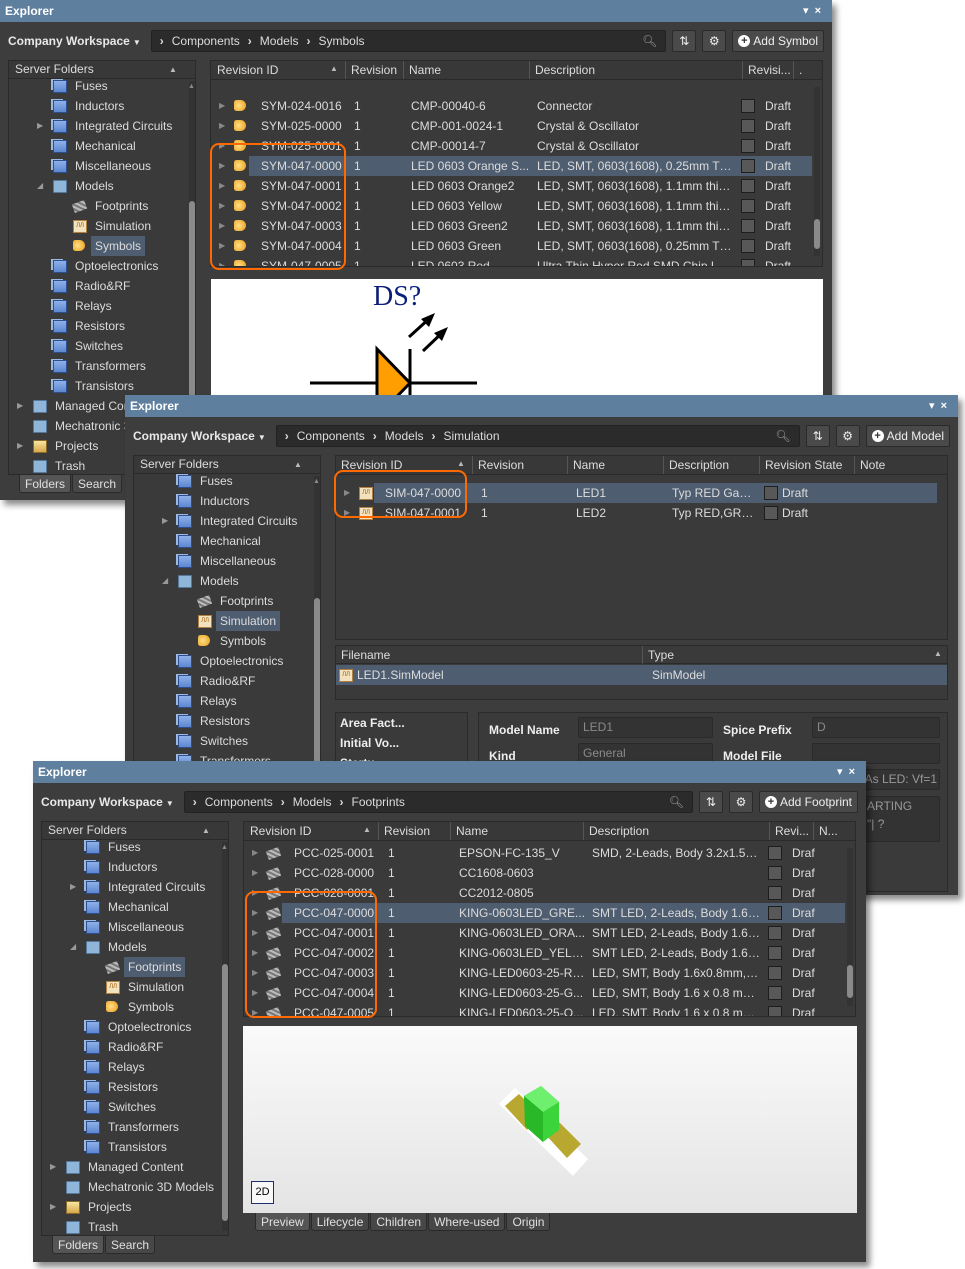 Image resolution: width=965 pixels, height=1269 pixels. I want to click on tree-item: ▶ Managed Content, so click(130, 1167).